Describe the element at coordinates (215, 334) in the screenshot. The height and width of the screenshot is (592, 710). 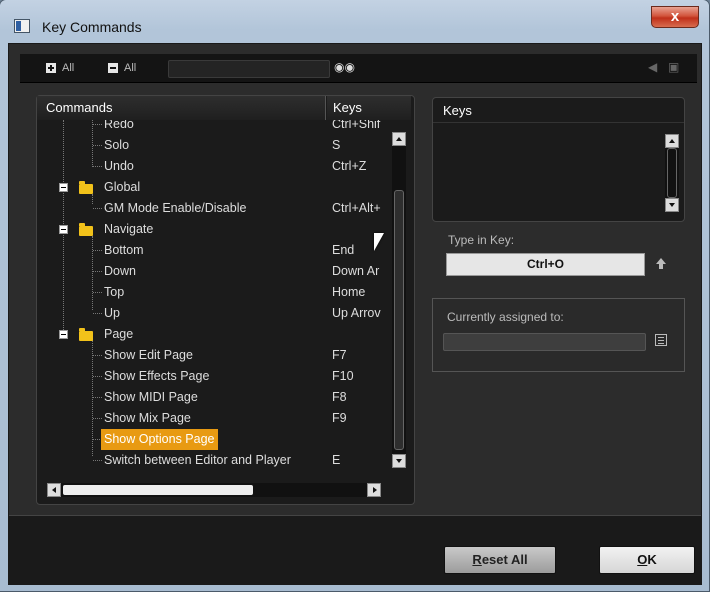
I see `tree-folder-page: Page` at that location.